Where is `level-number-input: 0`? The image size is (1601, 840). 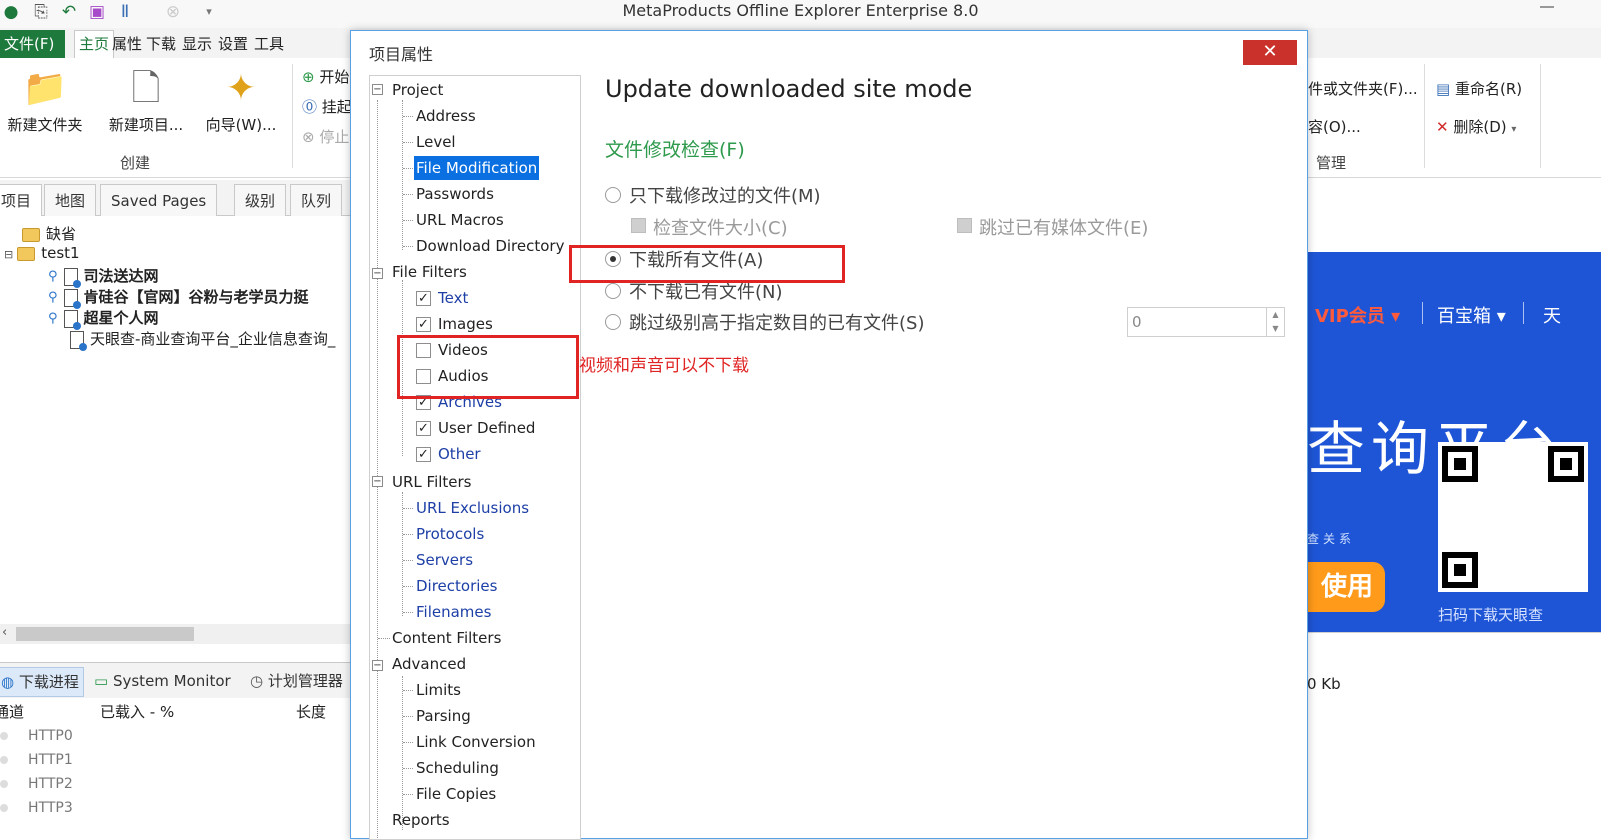 level-number-input: 0 is located at coordinates (1197, 322).